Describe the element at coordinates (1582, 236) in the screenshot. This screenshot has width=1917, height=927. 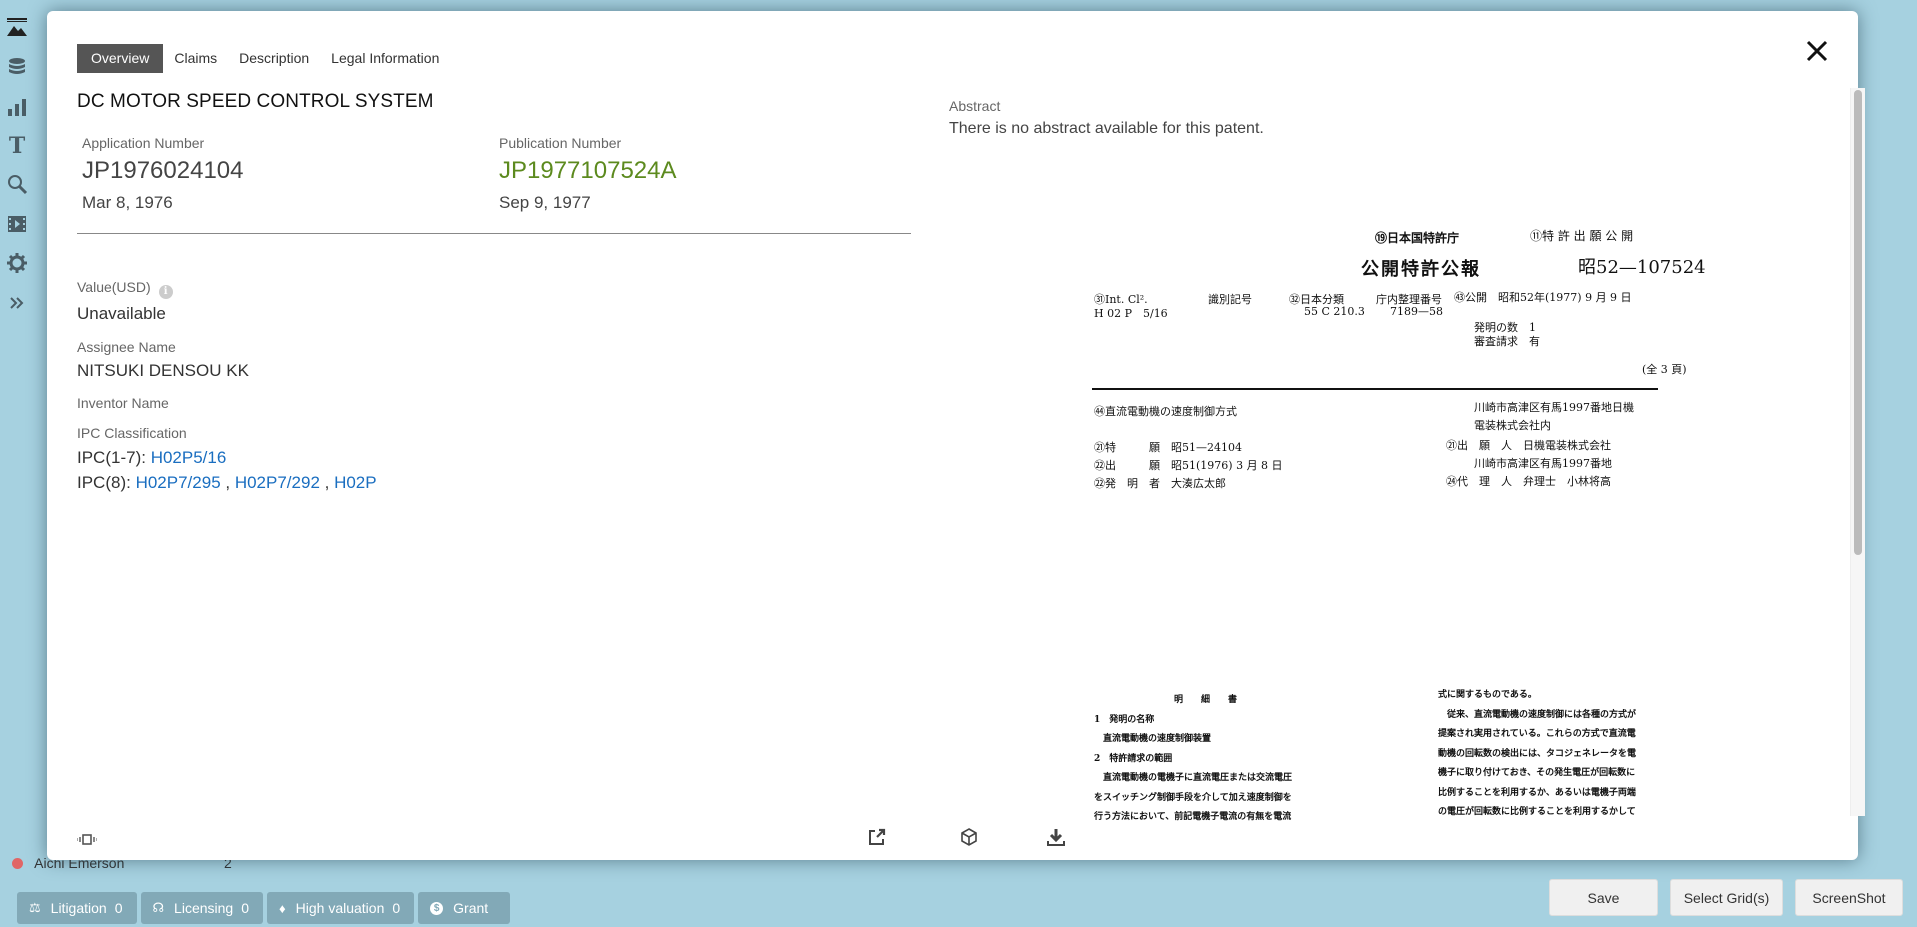
I see `doc-kind: ⑪特 許 出 願 公 開` at that location.